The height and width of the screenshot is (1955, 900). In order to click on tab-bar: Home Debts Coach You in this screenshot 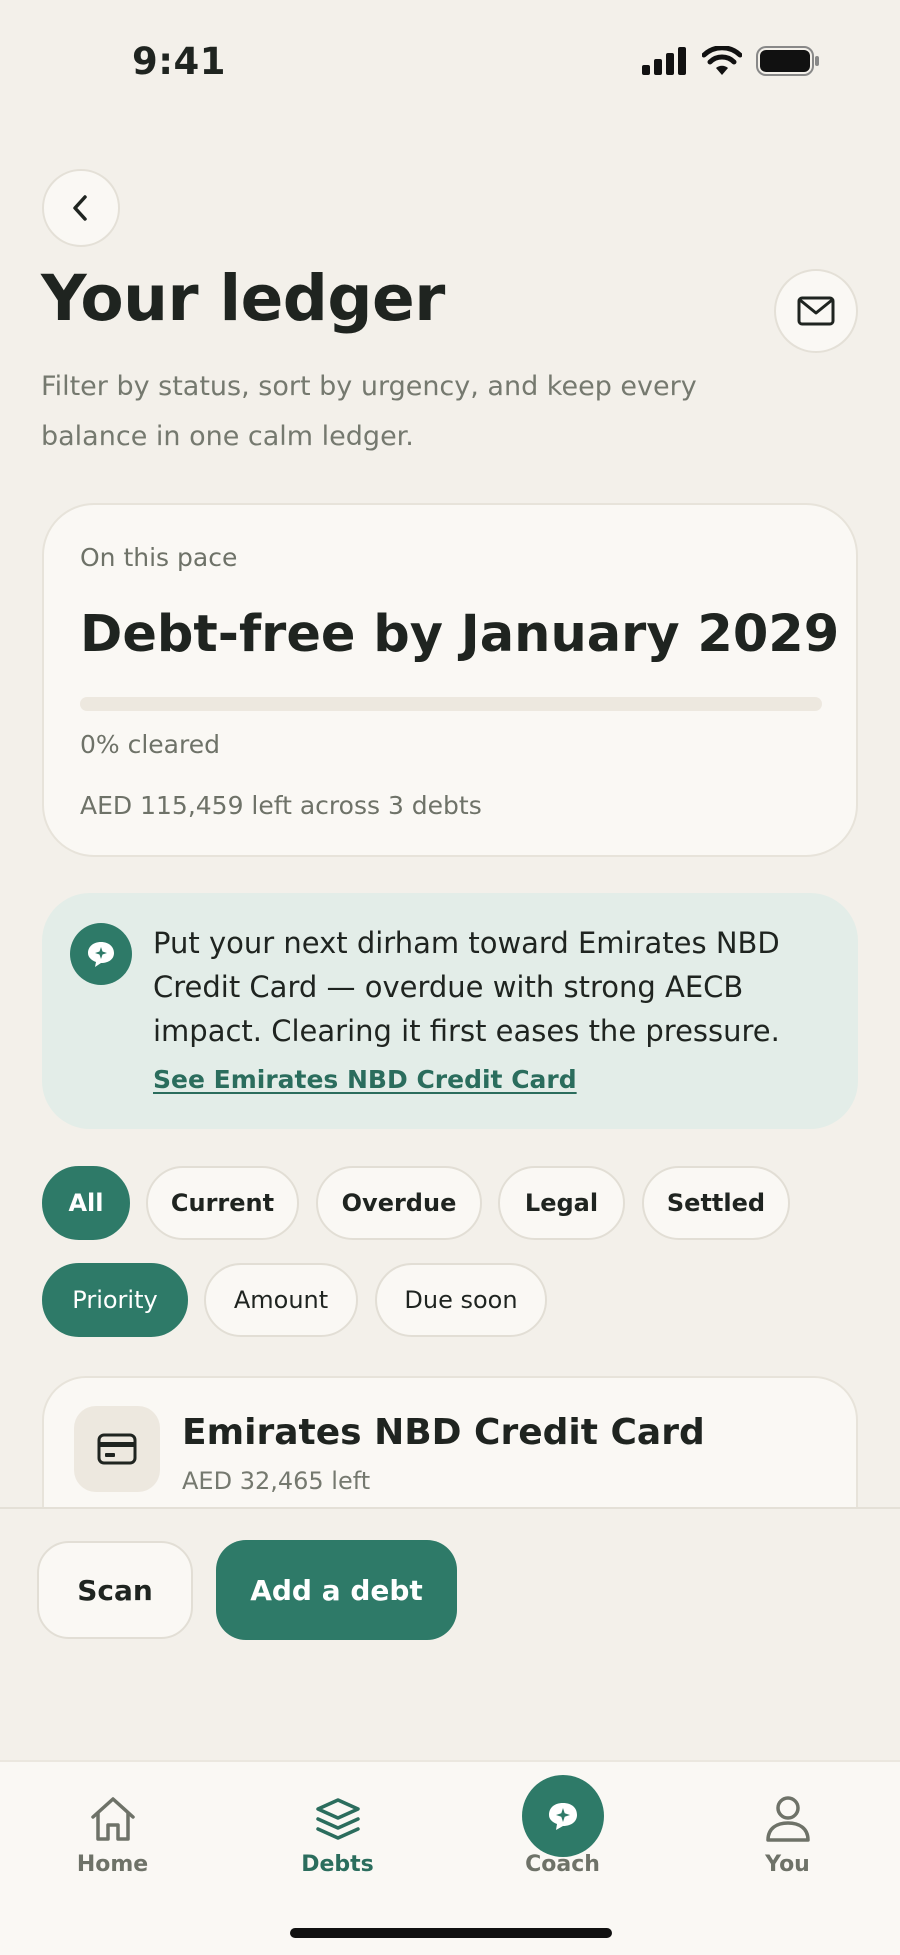, I will do `click(450, 1857)`.